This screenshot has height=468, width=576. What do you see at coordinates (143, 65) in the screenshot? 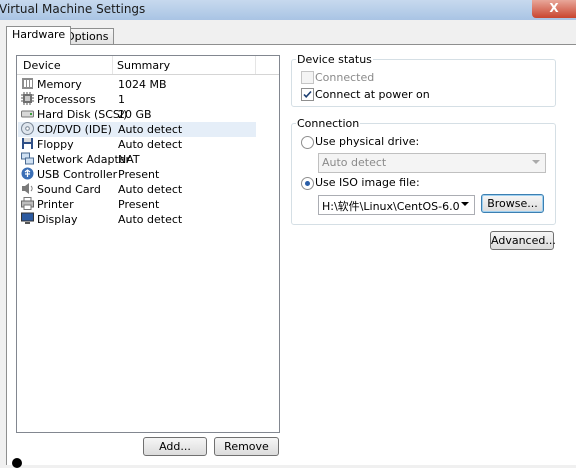
I see `column-header-summary: Summary` at bounding box center [143, 65].